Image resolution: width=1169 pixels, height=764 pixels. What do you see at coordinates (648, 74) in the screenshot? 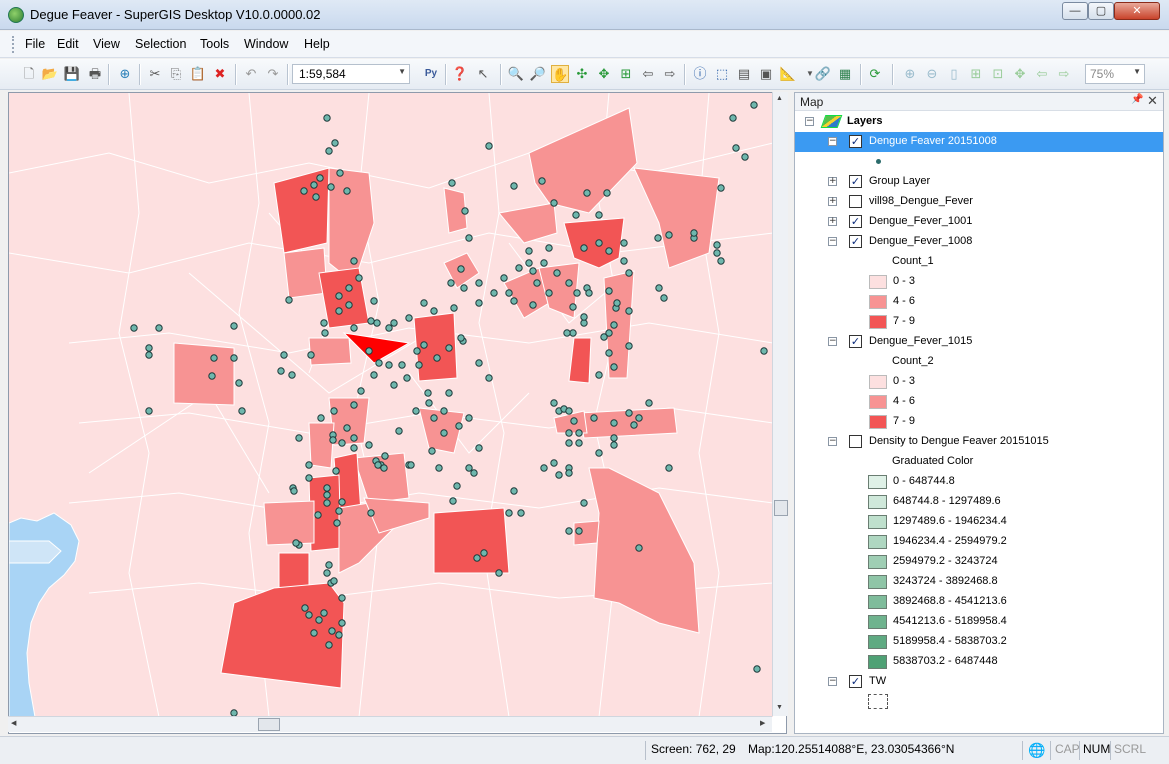
I see `back-arrow-icon: ⇦` at bounding box center [648, 74].